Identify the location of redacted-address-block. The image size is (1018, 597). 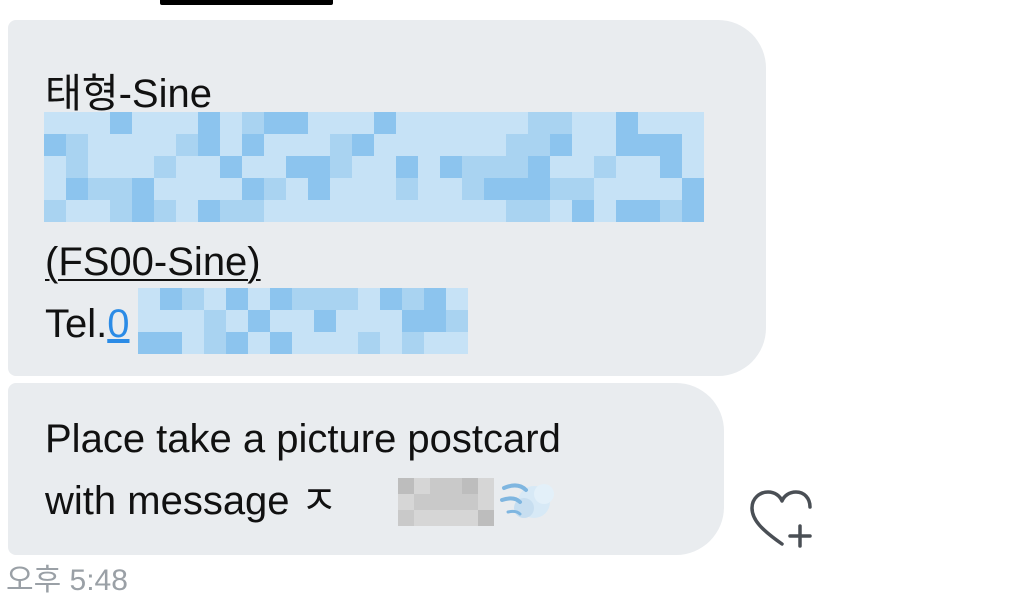
(374, 167).